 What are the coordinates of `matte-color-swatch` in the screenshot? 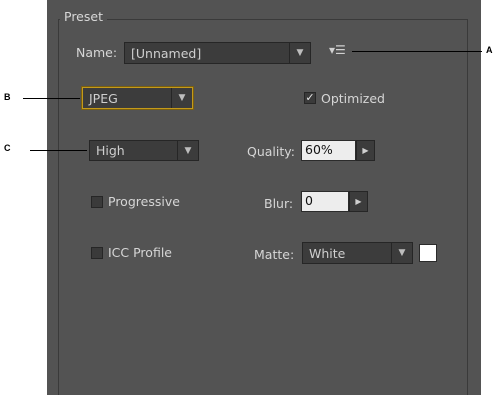 It's located at (428, 253).